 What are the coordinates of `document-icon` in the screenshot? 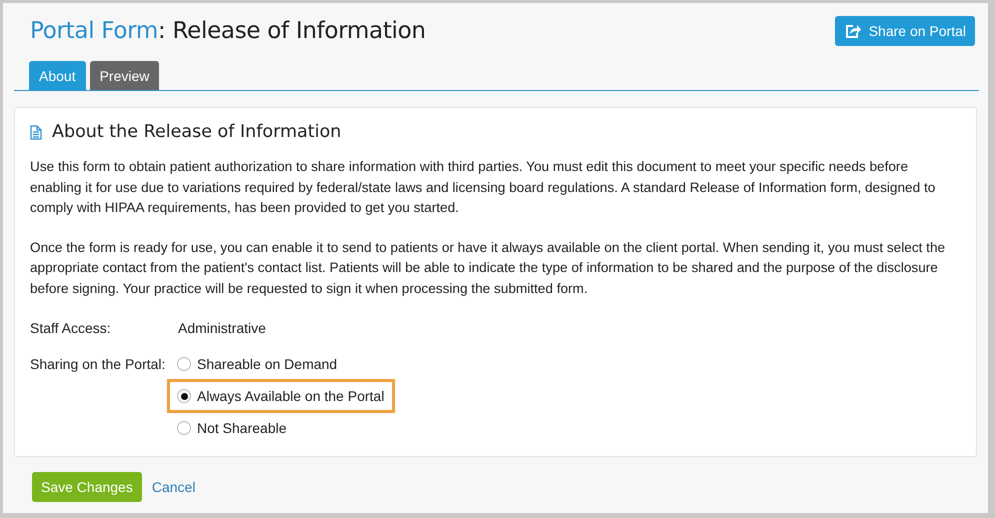 It's located at (36, 132).